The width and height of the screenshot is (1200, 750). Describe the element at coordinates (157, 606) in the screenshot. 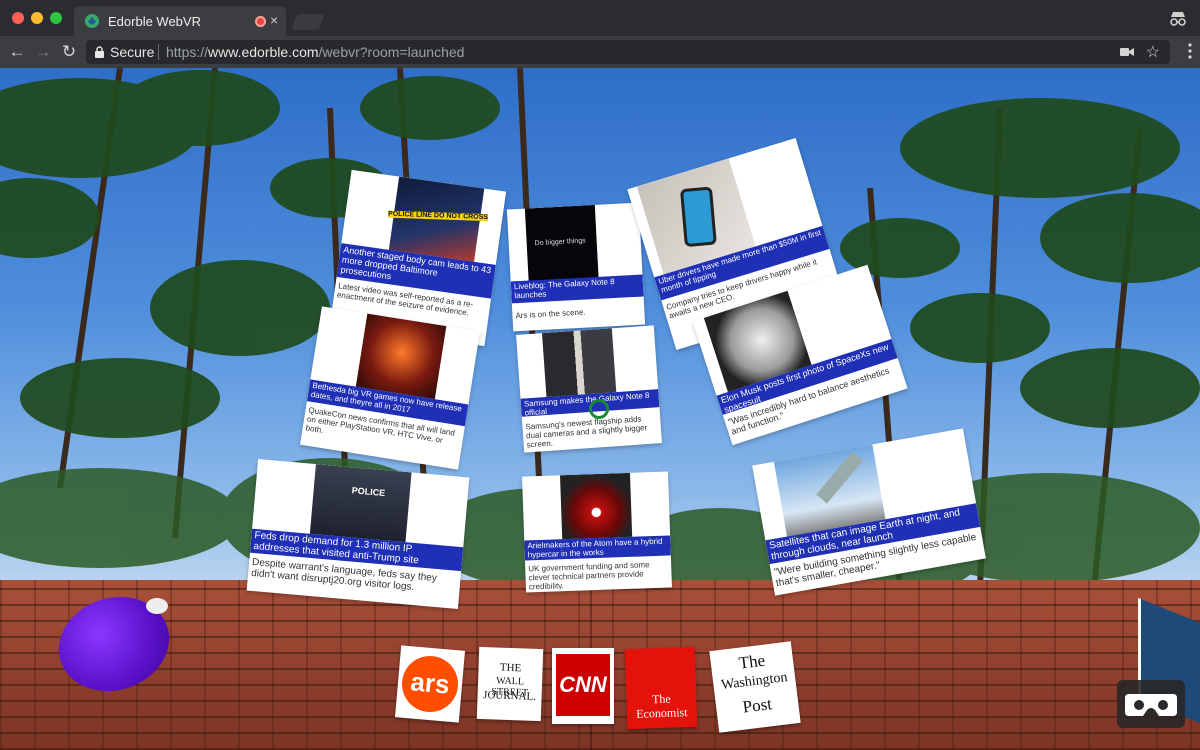

I see `orb-cap` at that location.